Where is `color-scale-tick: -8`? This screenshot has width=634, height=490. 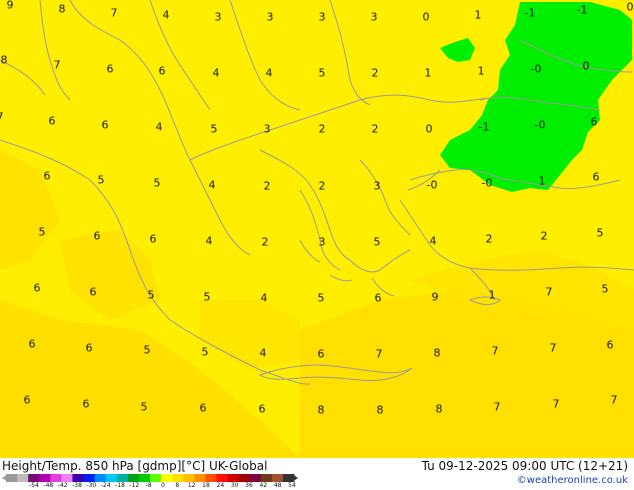
color-scale-tick: -8 is located at coordinates (148, 485).